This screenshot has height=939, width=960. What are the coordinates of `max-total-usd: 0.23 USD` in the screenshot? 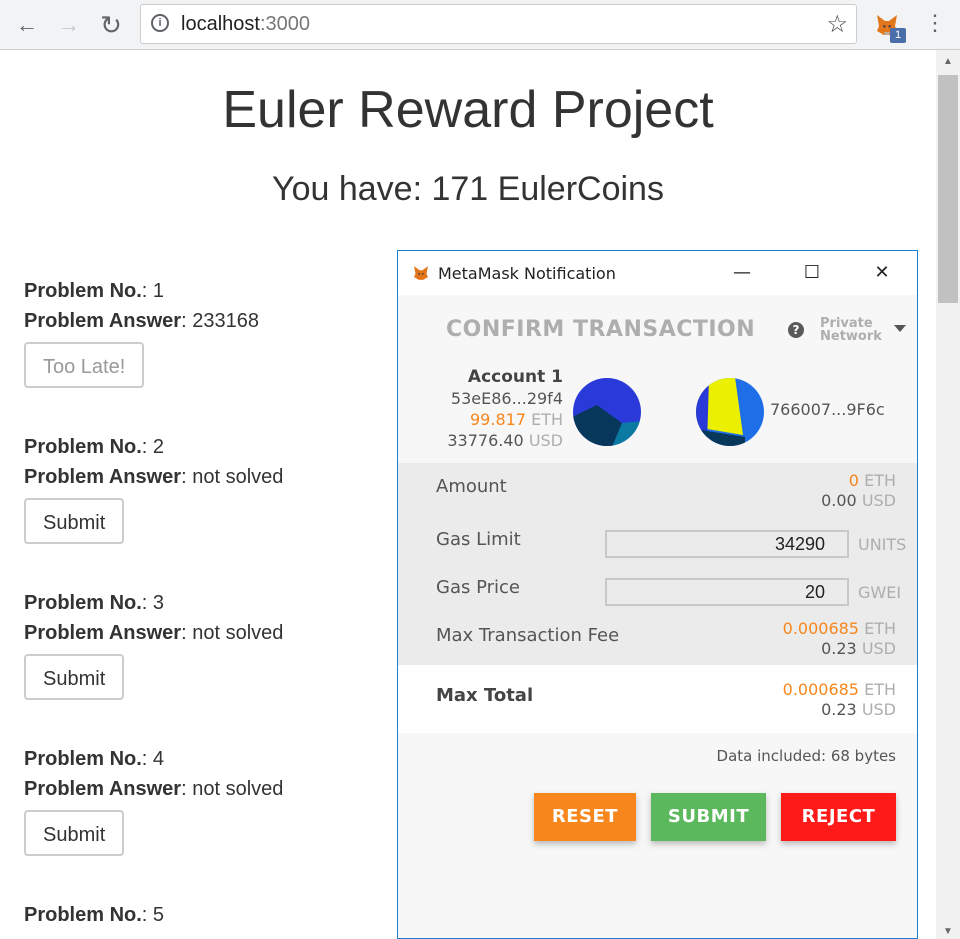 It's located at (839, 710).